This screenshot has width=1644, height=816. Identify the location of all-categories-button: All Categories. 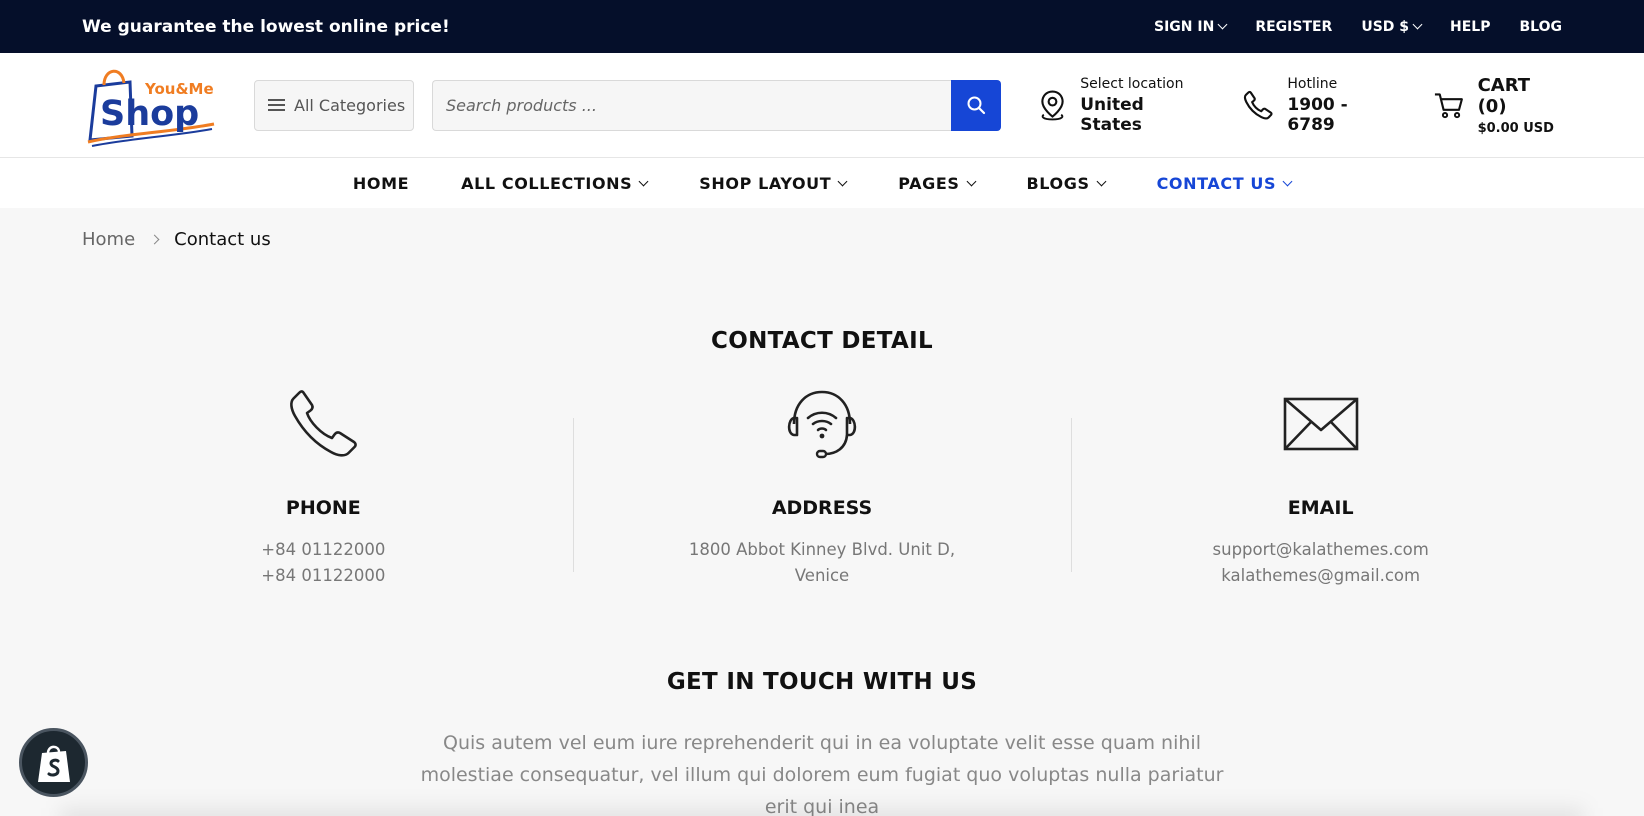
(334, 105).